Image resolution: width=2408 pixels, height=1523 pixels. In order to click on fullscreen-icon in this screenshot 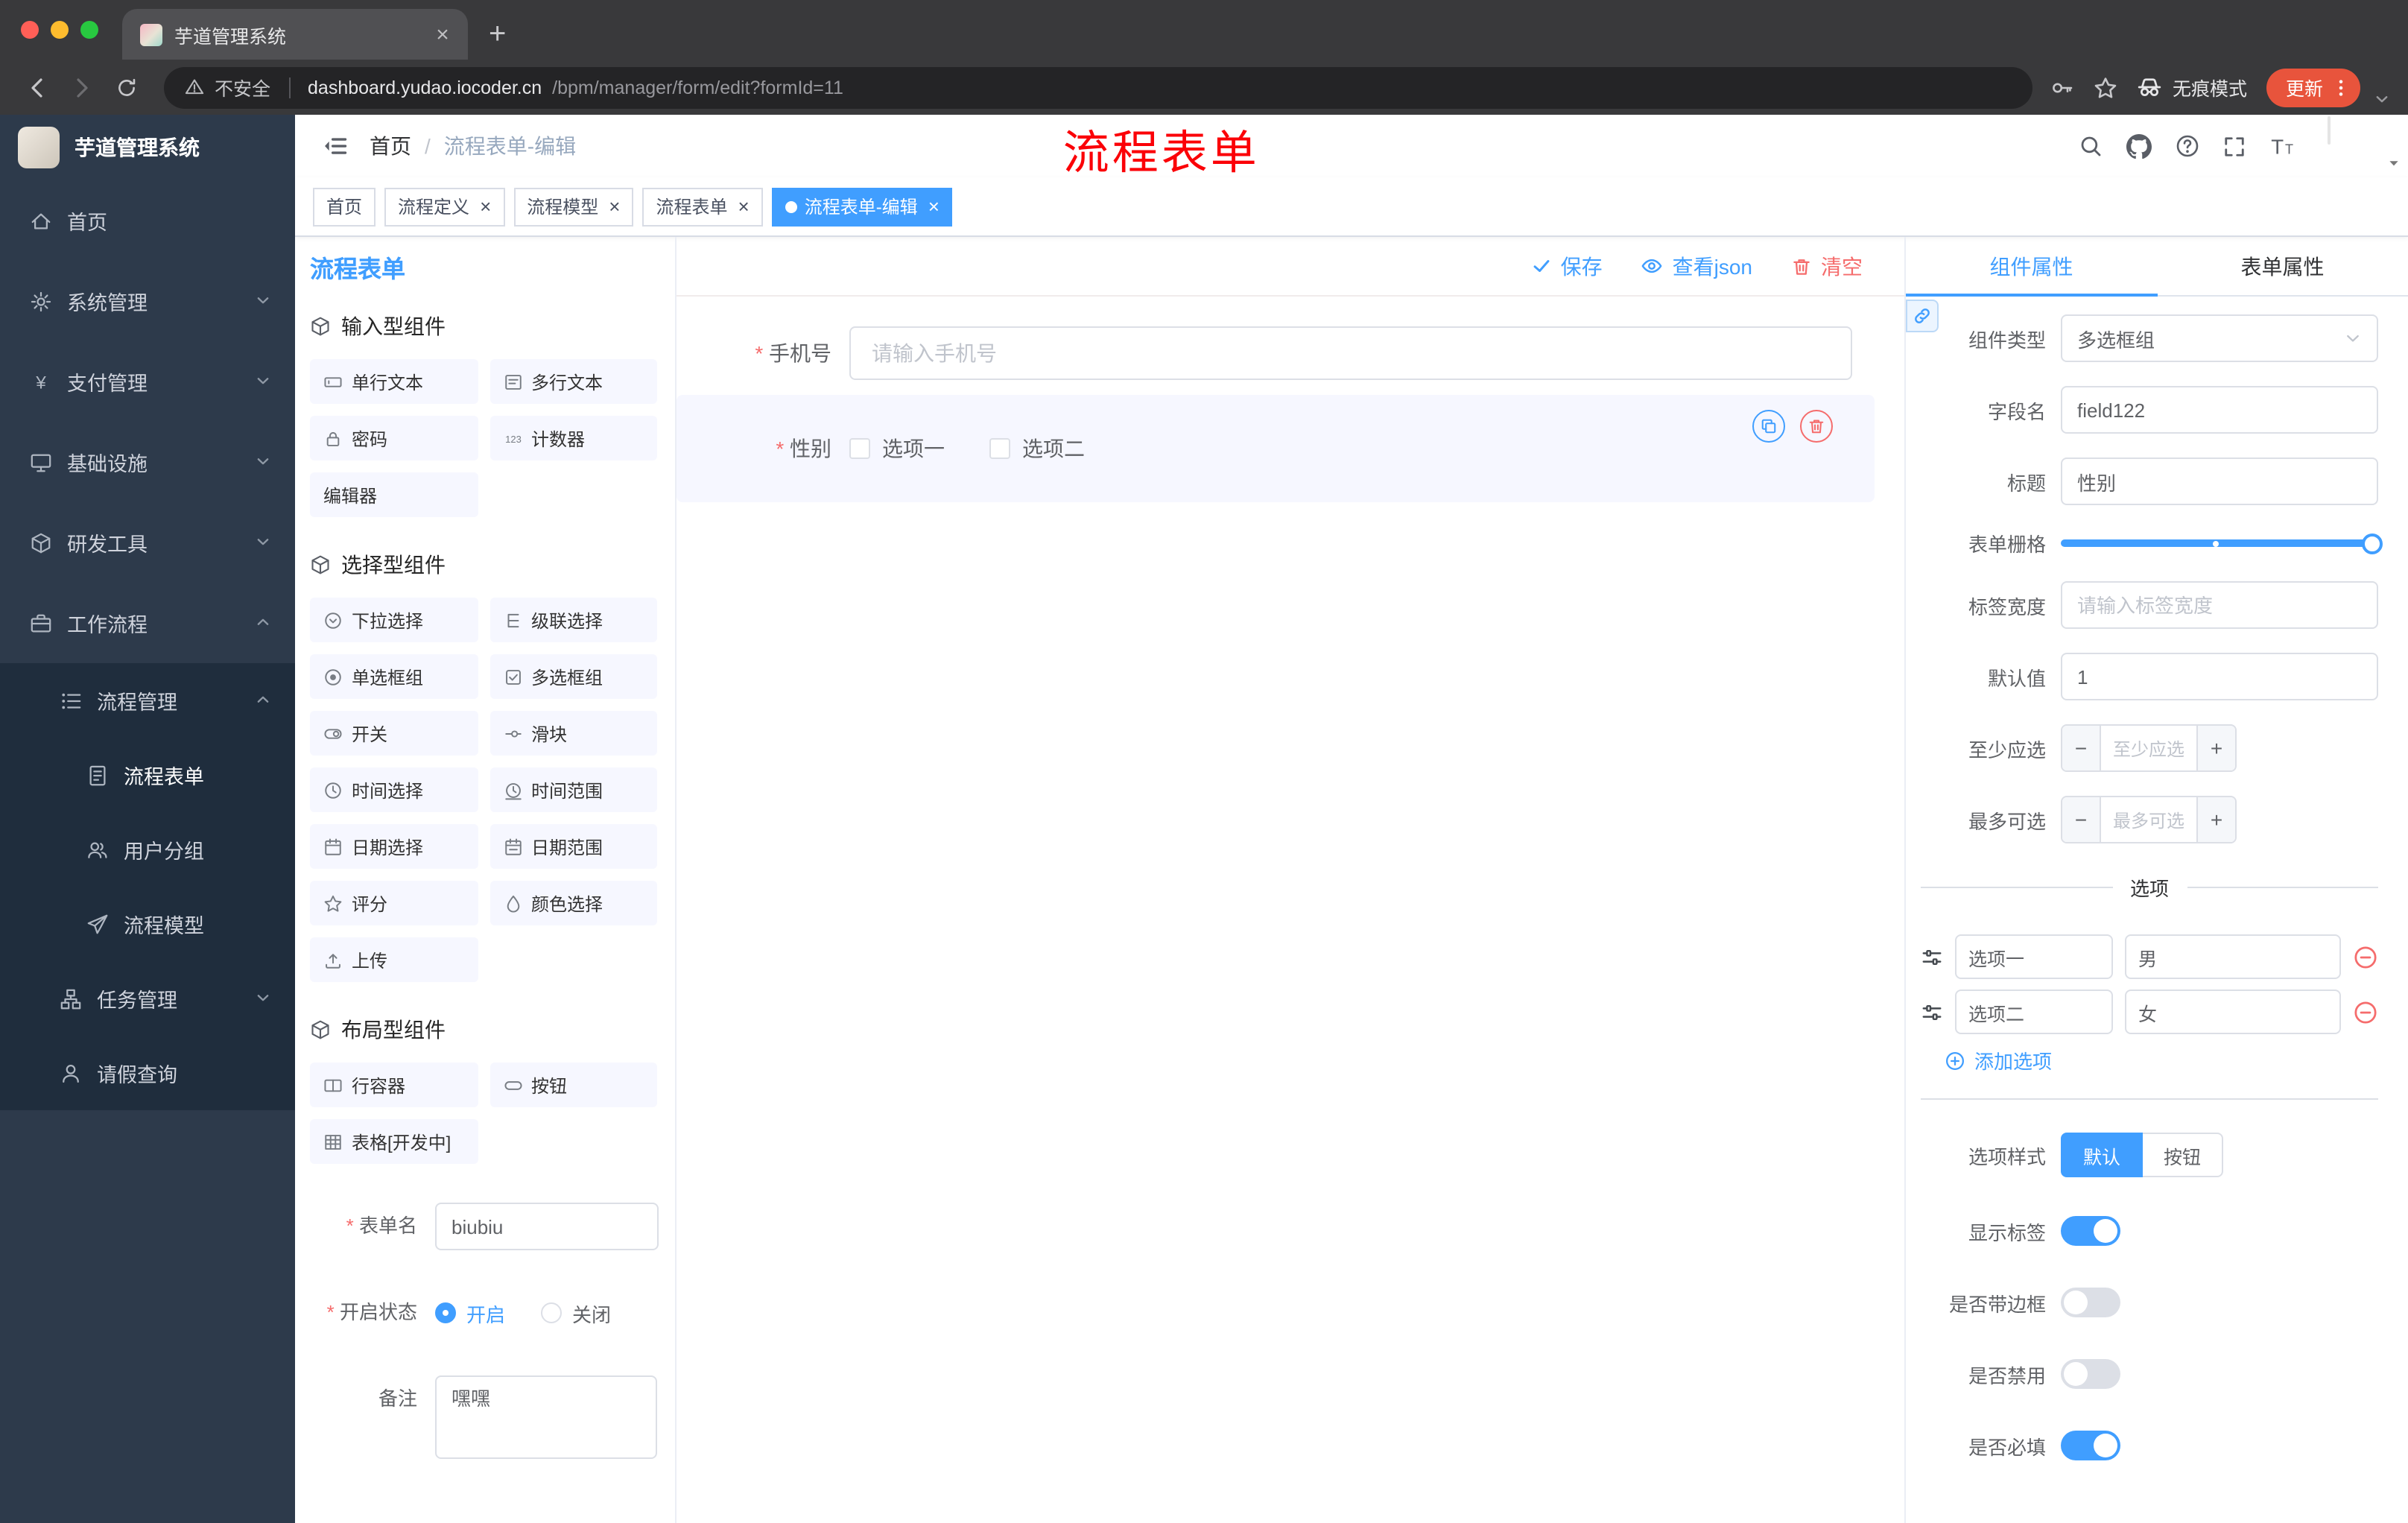, I will do `click(2234, 146)`.